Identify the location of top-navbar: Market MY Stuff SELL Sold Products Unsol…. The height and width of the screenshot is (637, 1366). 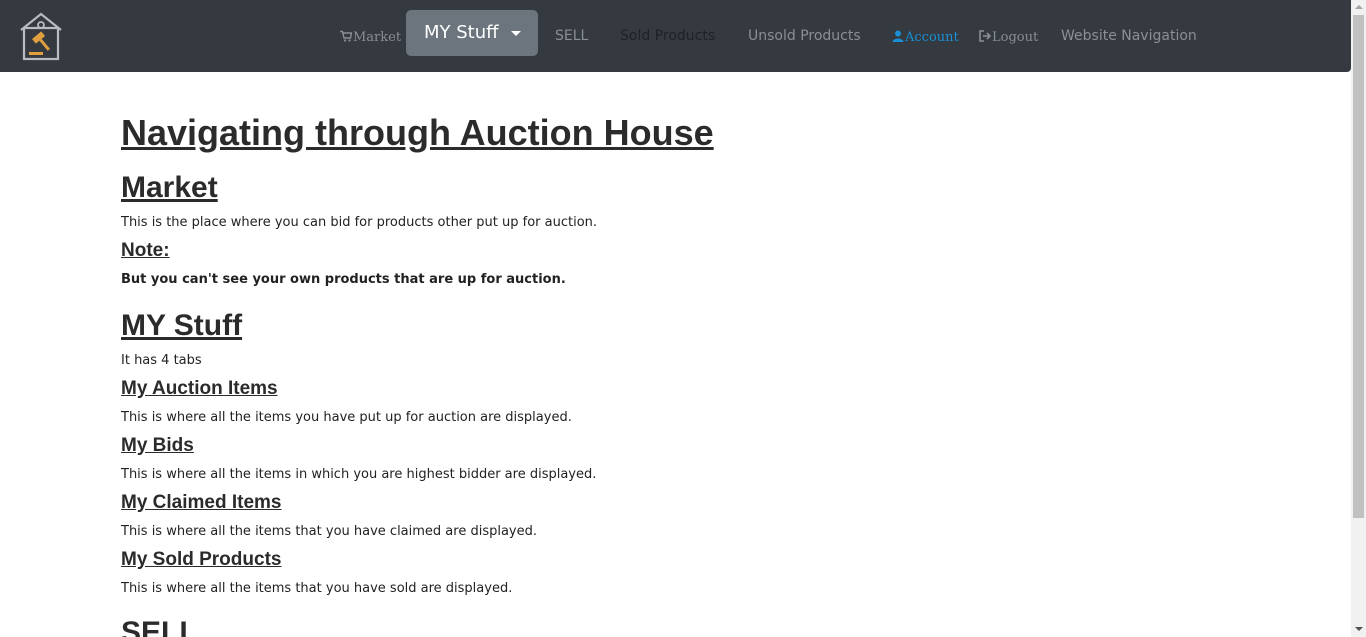
(675, 36).